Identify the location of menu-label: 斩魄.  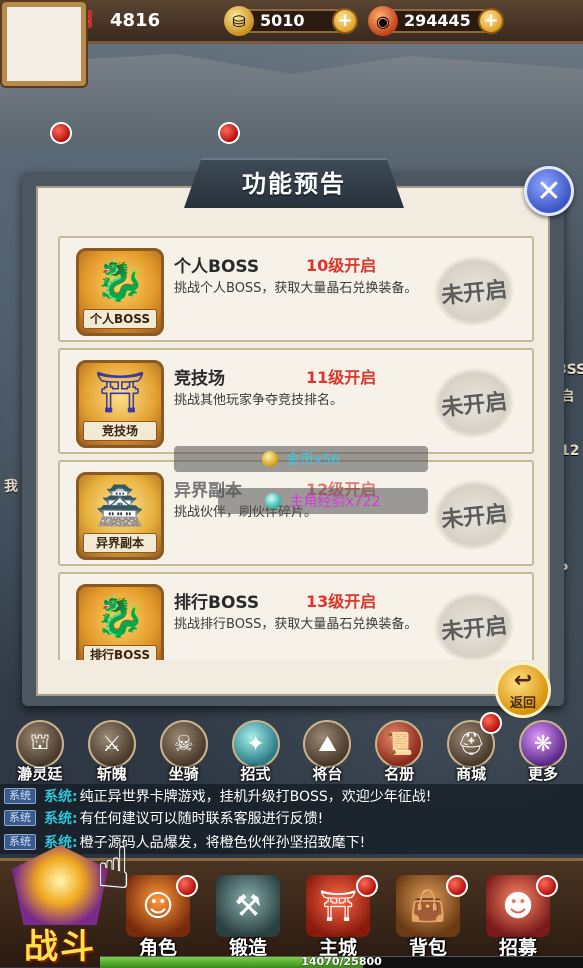
(111, 774).